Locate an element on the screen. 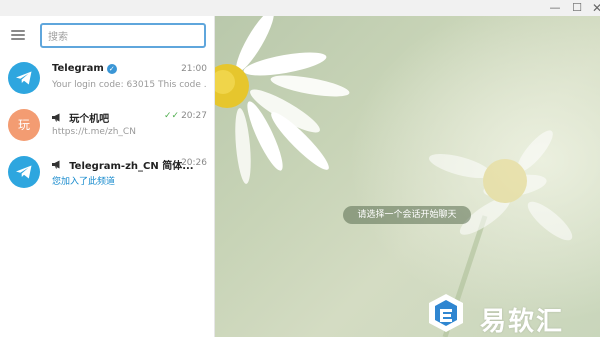  verified-badge-icon: ✓ is located at coordinates (111, 69).